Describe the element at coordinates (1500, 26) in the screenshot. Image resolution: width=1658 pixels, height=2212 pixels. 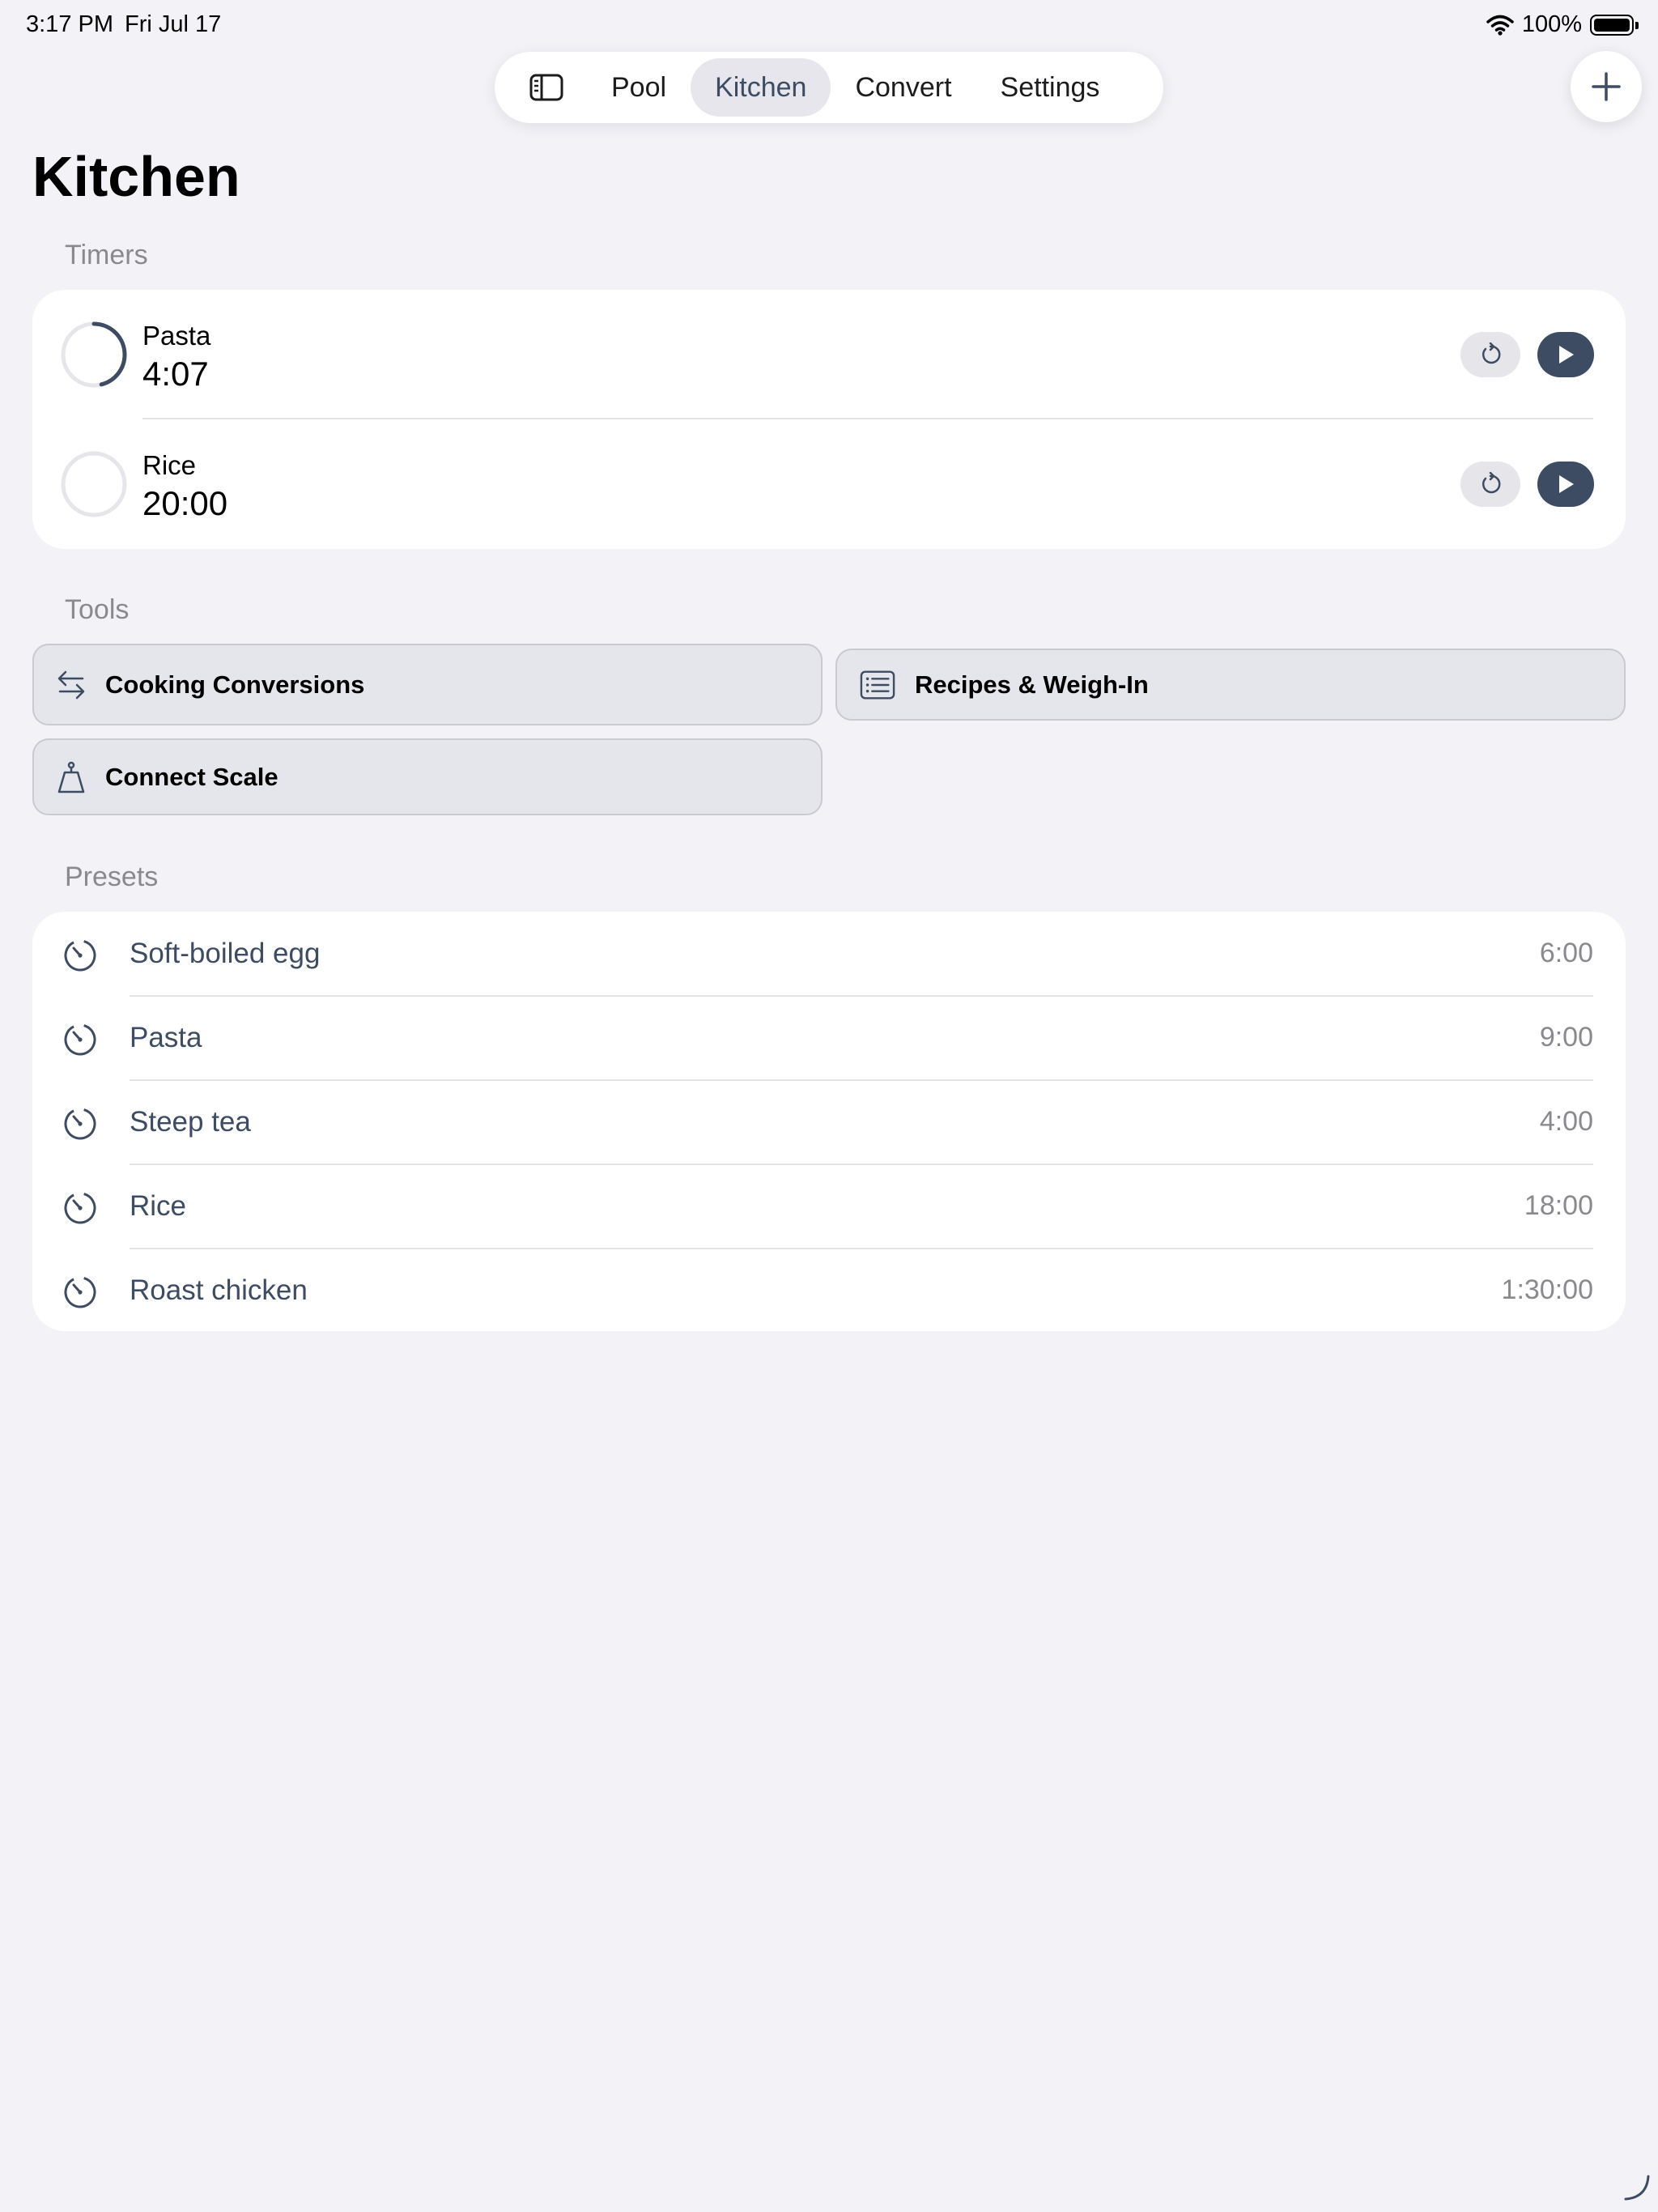
I see `wifi-icon` at that location.